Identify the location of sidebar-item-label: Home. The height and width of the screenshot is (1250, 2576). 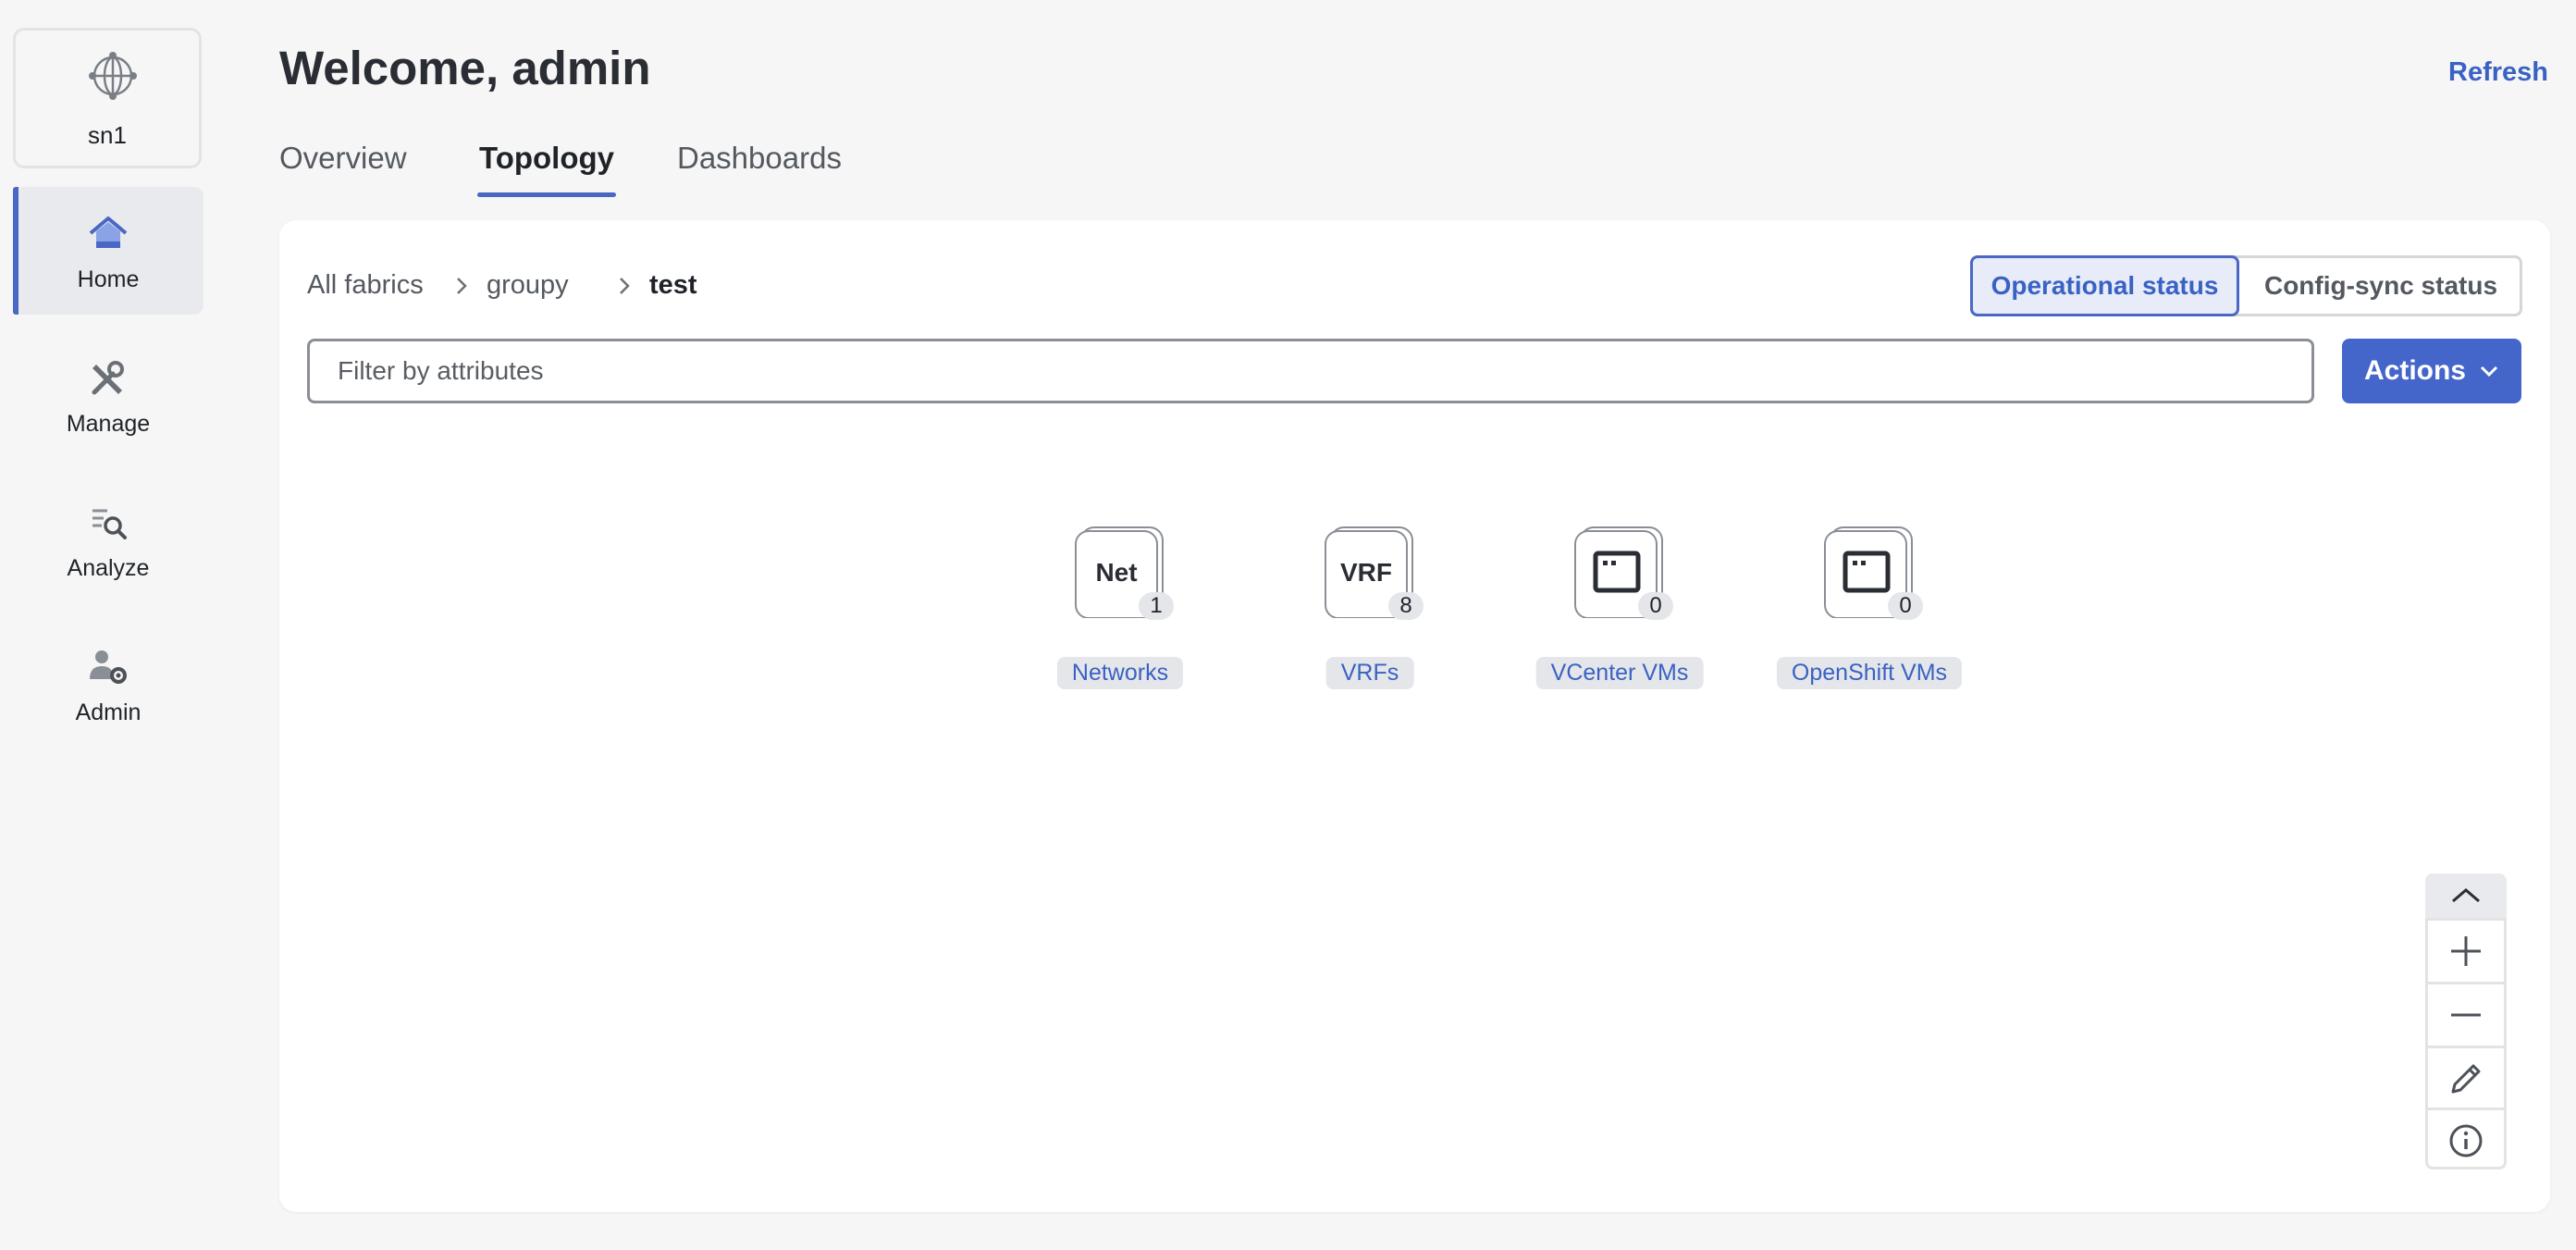
(108, 279).